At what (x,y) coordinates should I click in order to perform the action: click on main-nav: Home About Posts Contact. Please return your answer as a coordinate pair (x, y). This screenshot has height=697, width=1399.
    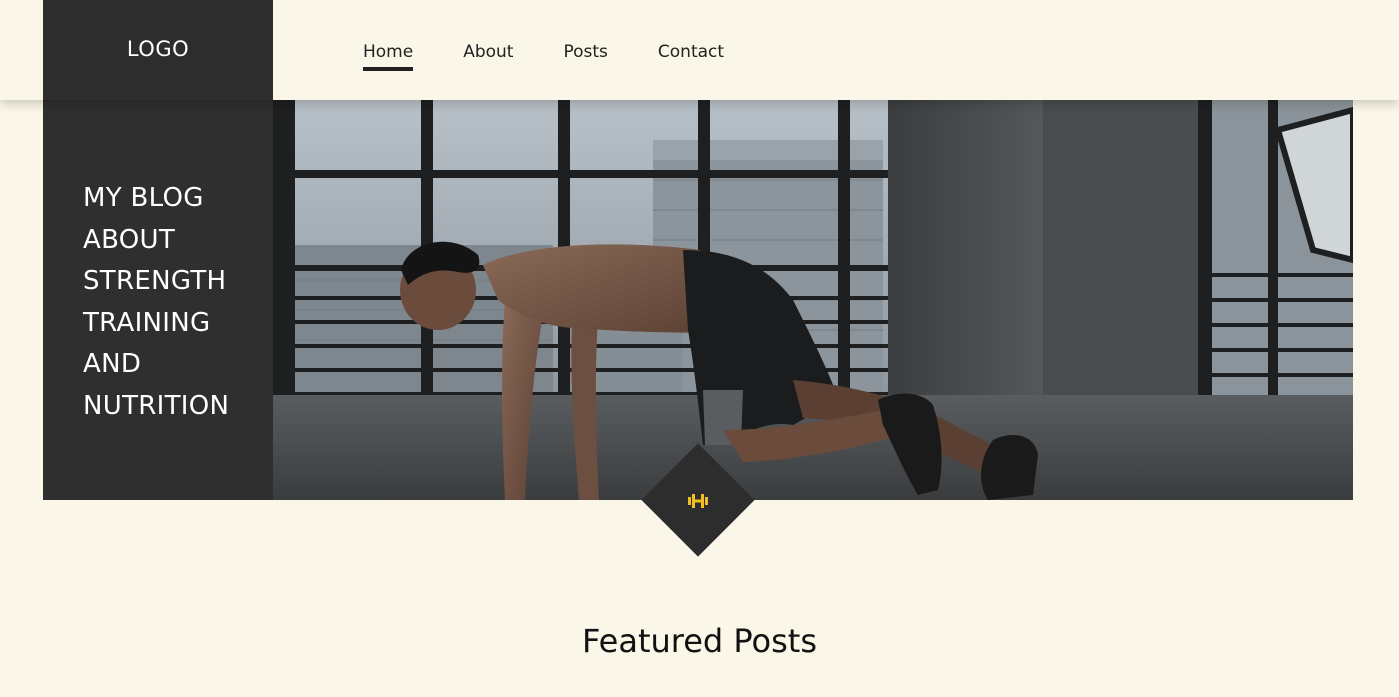
    Looking at the image, I should click on (543, 56).